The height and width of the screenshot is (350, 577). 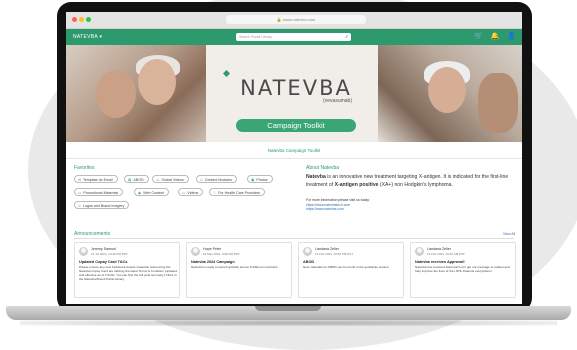 I want to click on minimize-window-dot, so click(x=81, y=19).